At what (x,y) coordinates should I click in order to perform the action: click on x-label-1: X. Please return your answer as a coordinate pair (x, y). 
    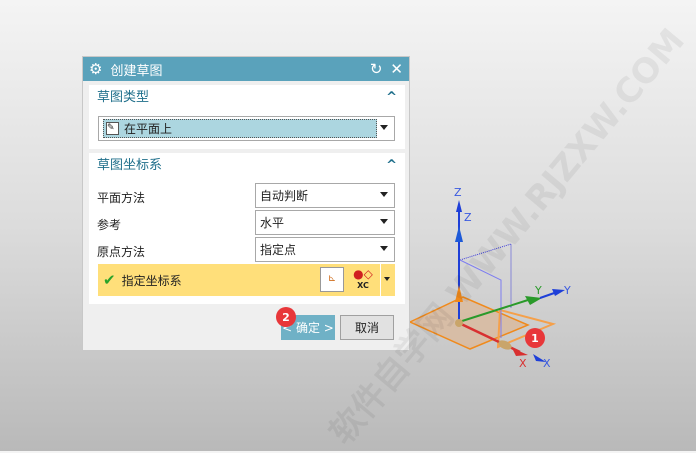
    Looking at the image, I should click on (523, 363).